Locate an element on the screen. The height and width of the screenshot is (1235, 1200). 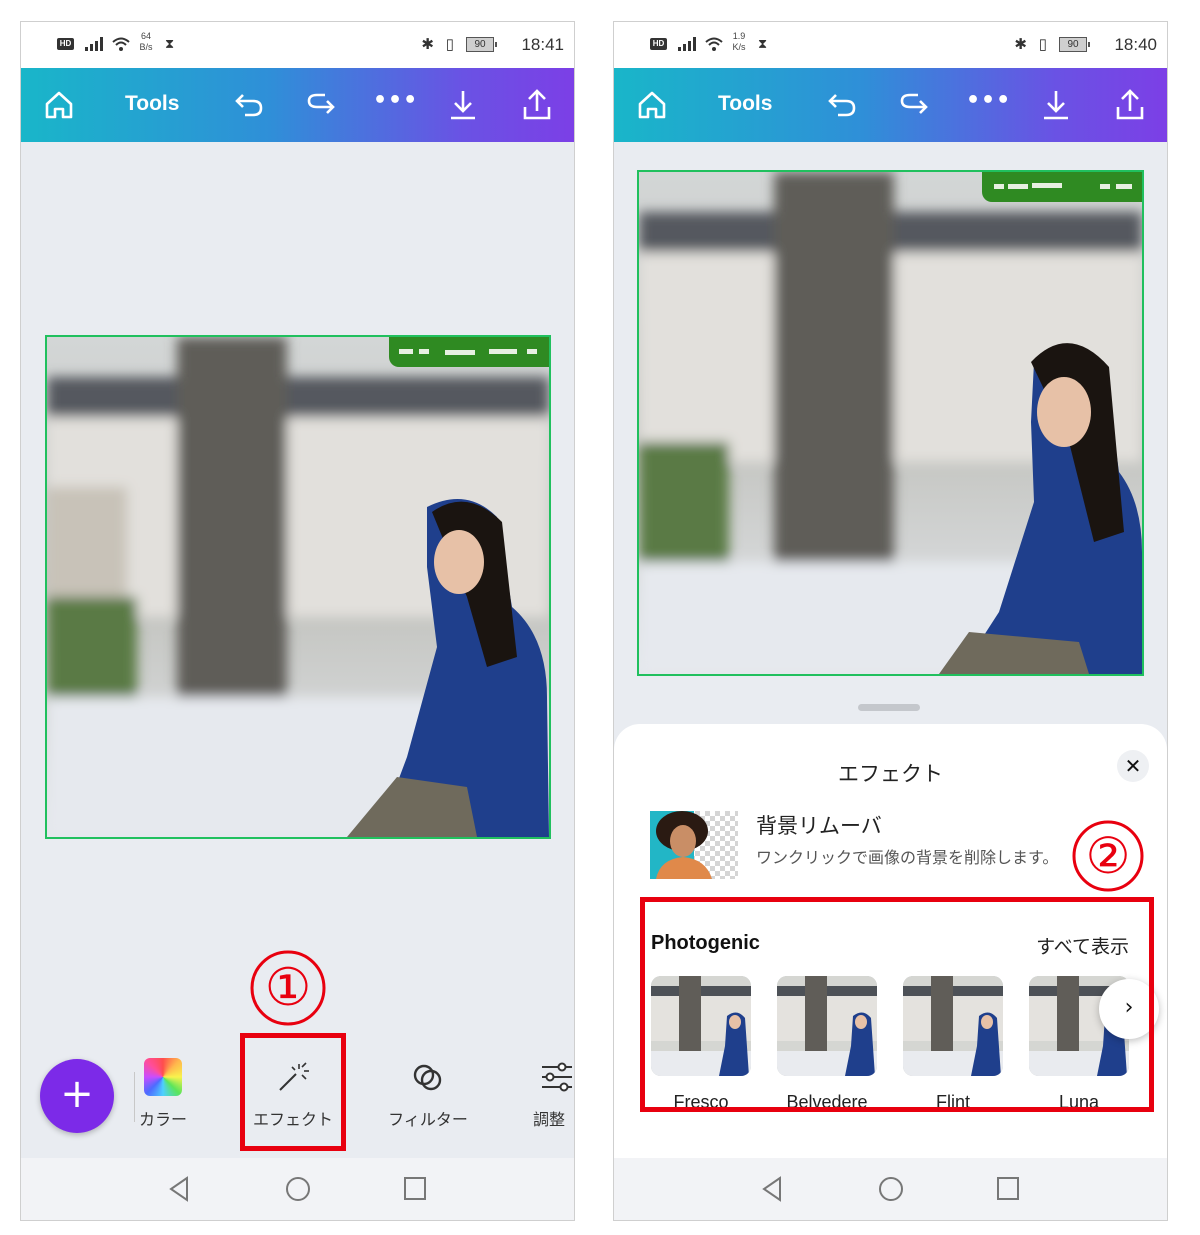
bg-remover-description: ワンクリックで画像の背景を削除します。 is located at coordinates (907, 857).